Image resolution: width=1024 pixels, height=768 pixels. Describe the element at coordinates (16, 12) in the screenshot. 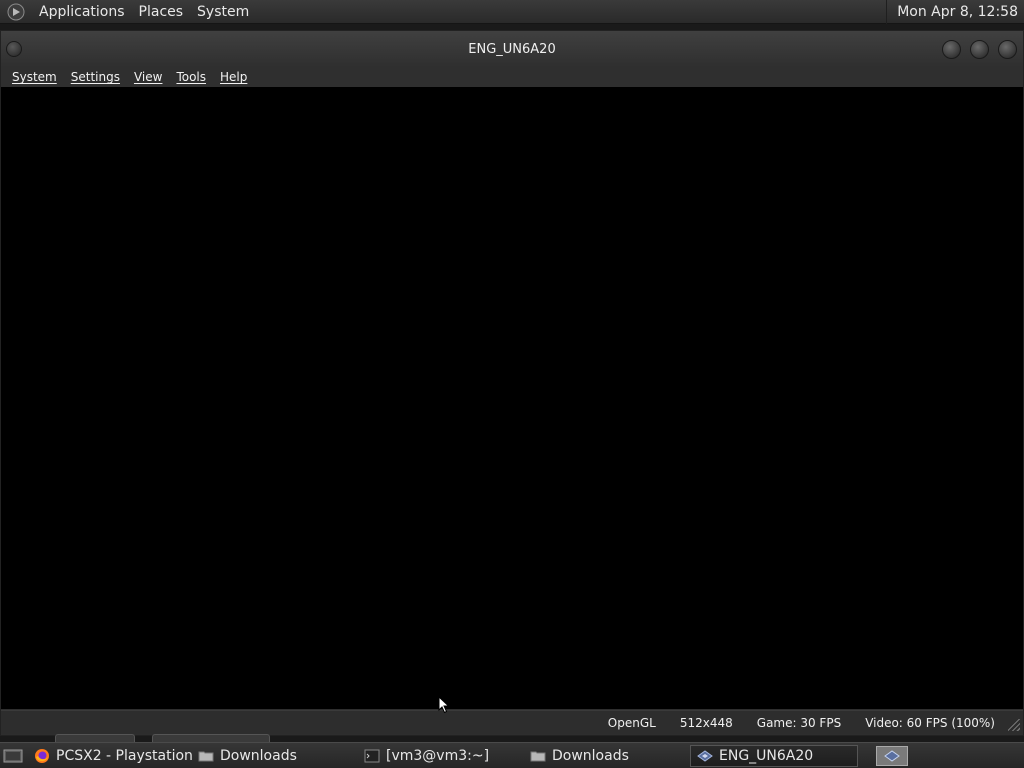

I see `distro-logo-icon` at that location.